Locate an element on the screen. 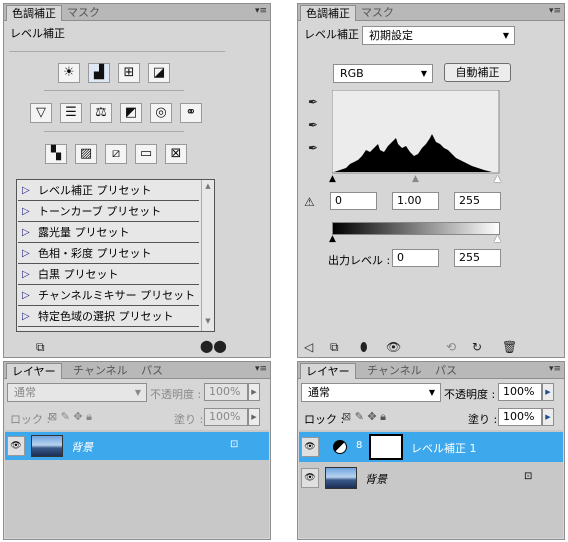  input-white-slider: ▲ is located at coordinates (497, 179).